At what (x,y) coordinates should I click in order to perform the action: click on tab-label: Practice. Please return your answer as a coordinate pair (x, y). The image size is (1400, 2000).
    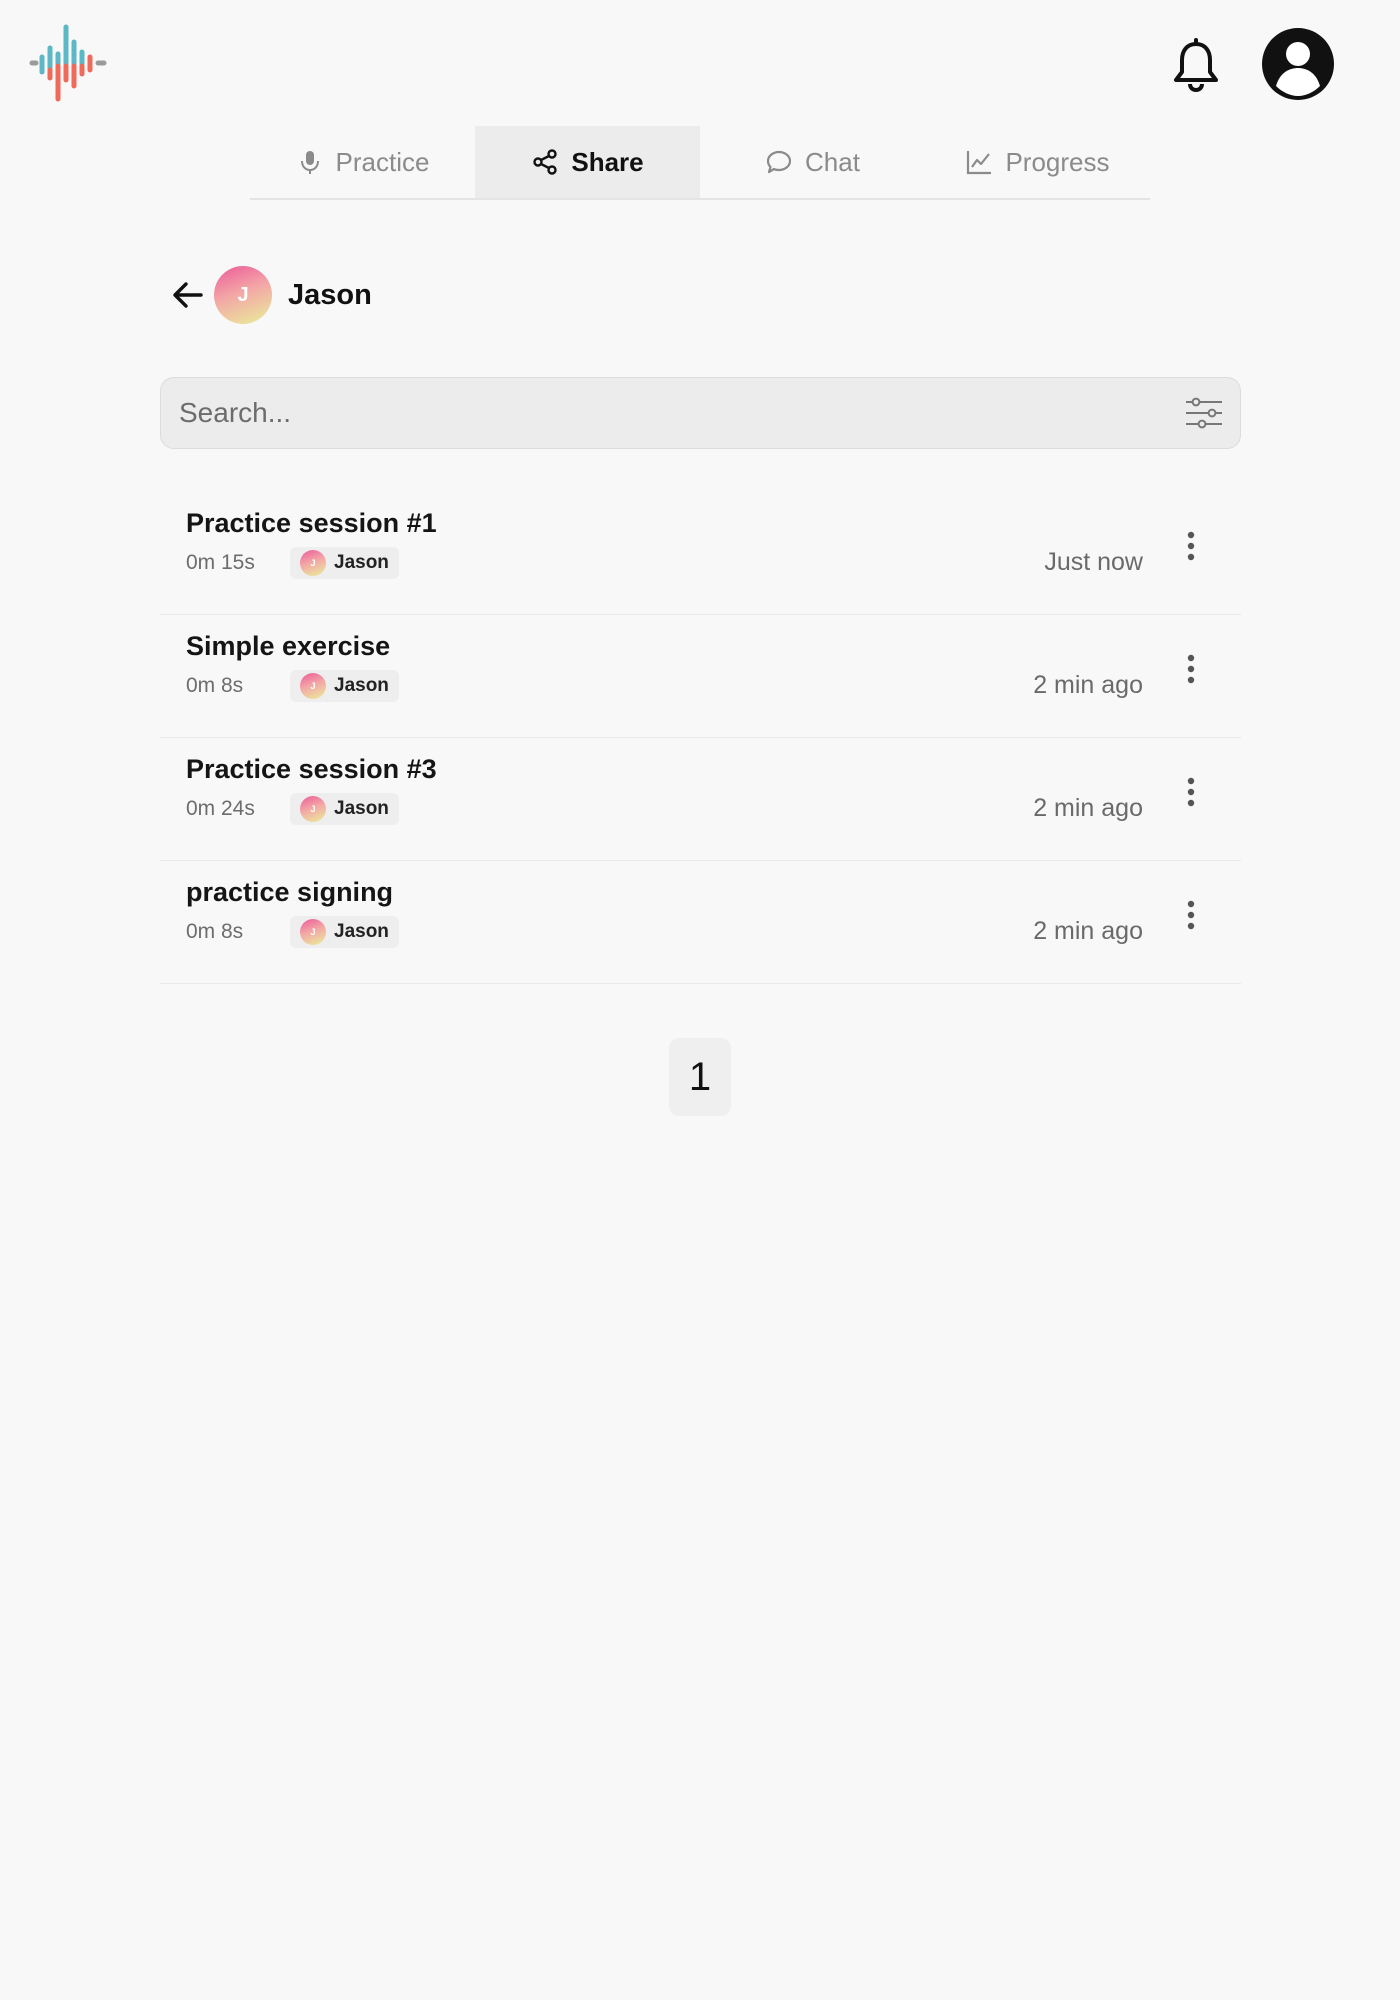
    Looking at the image, I should click on (382, 161).